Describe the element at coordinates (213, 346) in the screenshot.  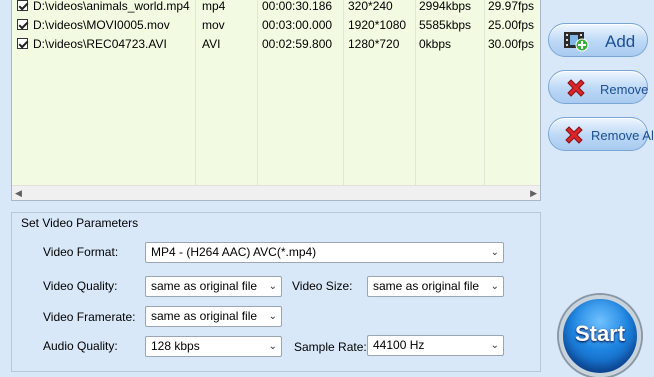
I see `audio-quality-select: 128 kbps ⌄` at that location.